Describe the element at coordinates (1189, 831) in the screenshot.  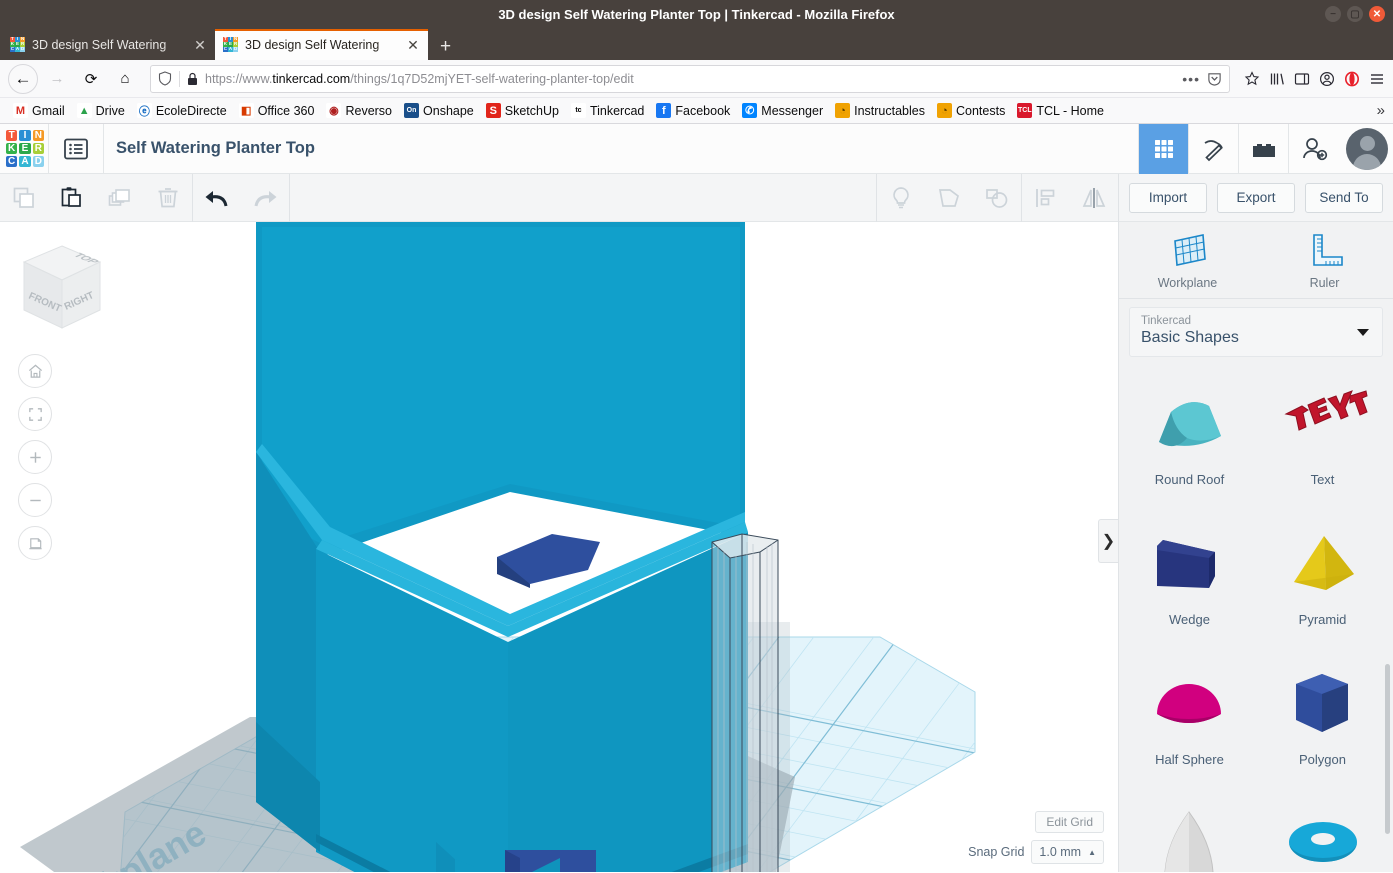
I see `shape-item-paraboloid: Paraboloid` at that location.